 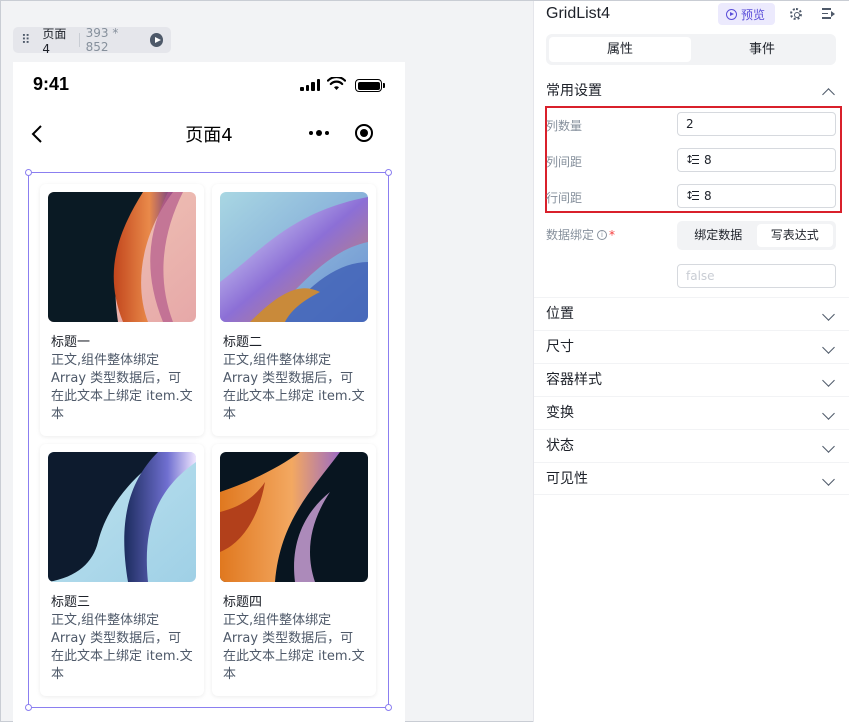 I want to click on section-state: 状态, so click(x=691, y=445).